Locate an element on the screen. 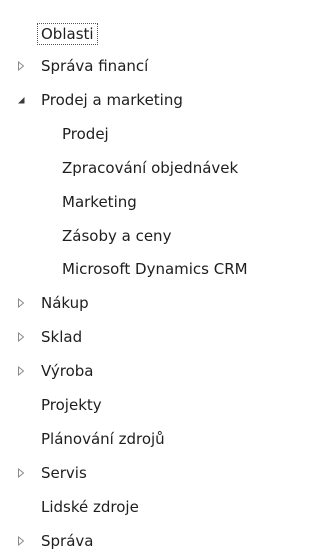 The width and height of the screenshot is (331, 556). tree-item-label: Sklad is located at coordinates (61, 337).